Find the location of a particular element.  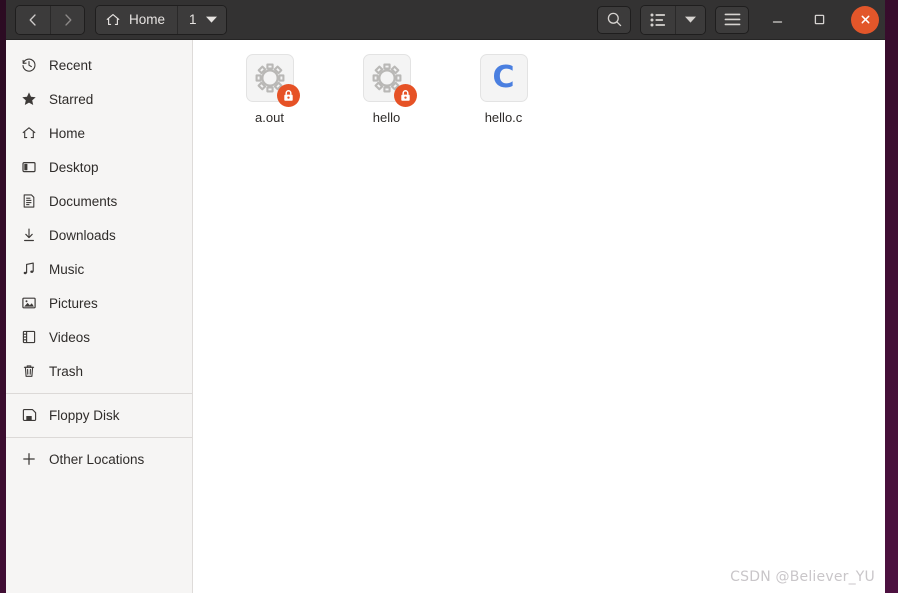

desktop-icon is located at coordinates (28, 167).